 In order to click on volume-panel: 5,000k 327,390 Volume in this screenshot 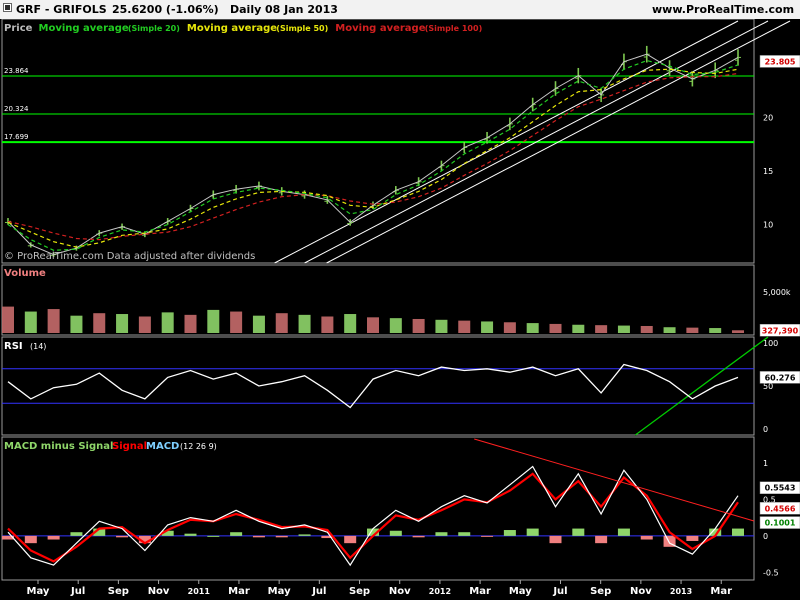, I will do `click(400, 300)`.